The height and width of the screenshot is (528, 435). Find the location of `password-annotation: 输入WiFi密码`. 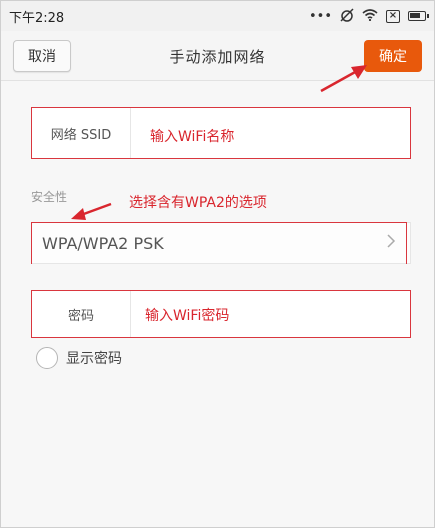

password-annotation: 输入WiFi密码 is located at coordinates (187, 316).